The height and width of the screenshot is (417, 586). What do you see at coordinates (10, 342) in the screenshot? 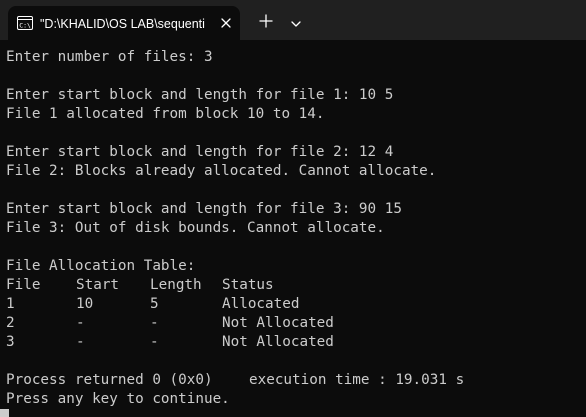
I see `table-cell-file: 3` at bounding box center [10, 342].